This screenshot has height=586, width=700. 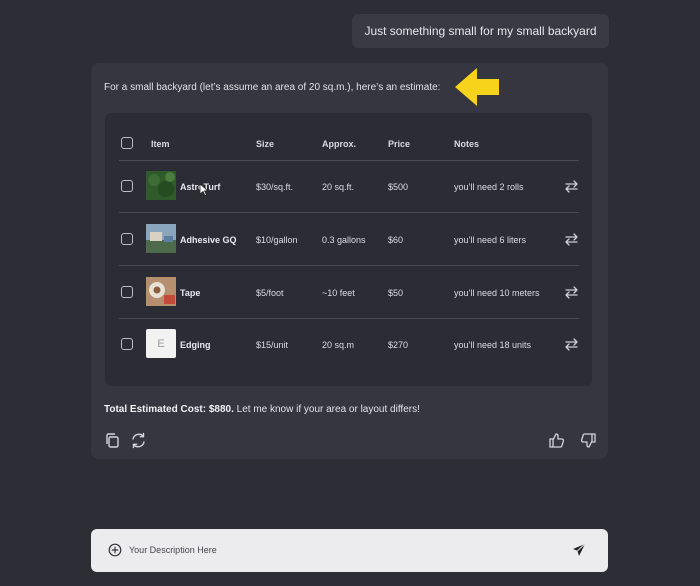 What do you see at coordinates (277, 240) in the screenshot?
I see `table-cell-size: $10/gallon` at bounding box center [277, 240].